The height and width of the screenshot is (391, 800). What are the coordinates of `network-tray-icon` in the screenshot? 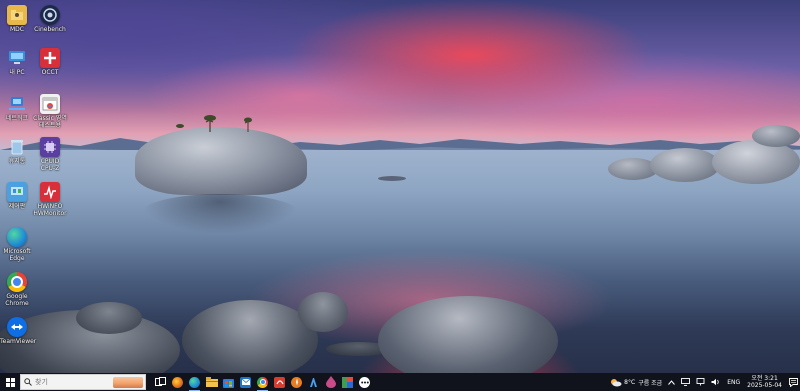 It's located at (700, 382).